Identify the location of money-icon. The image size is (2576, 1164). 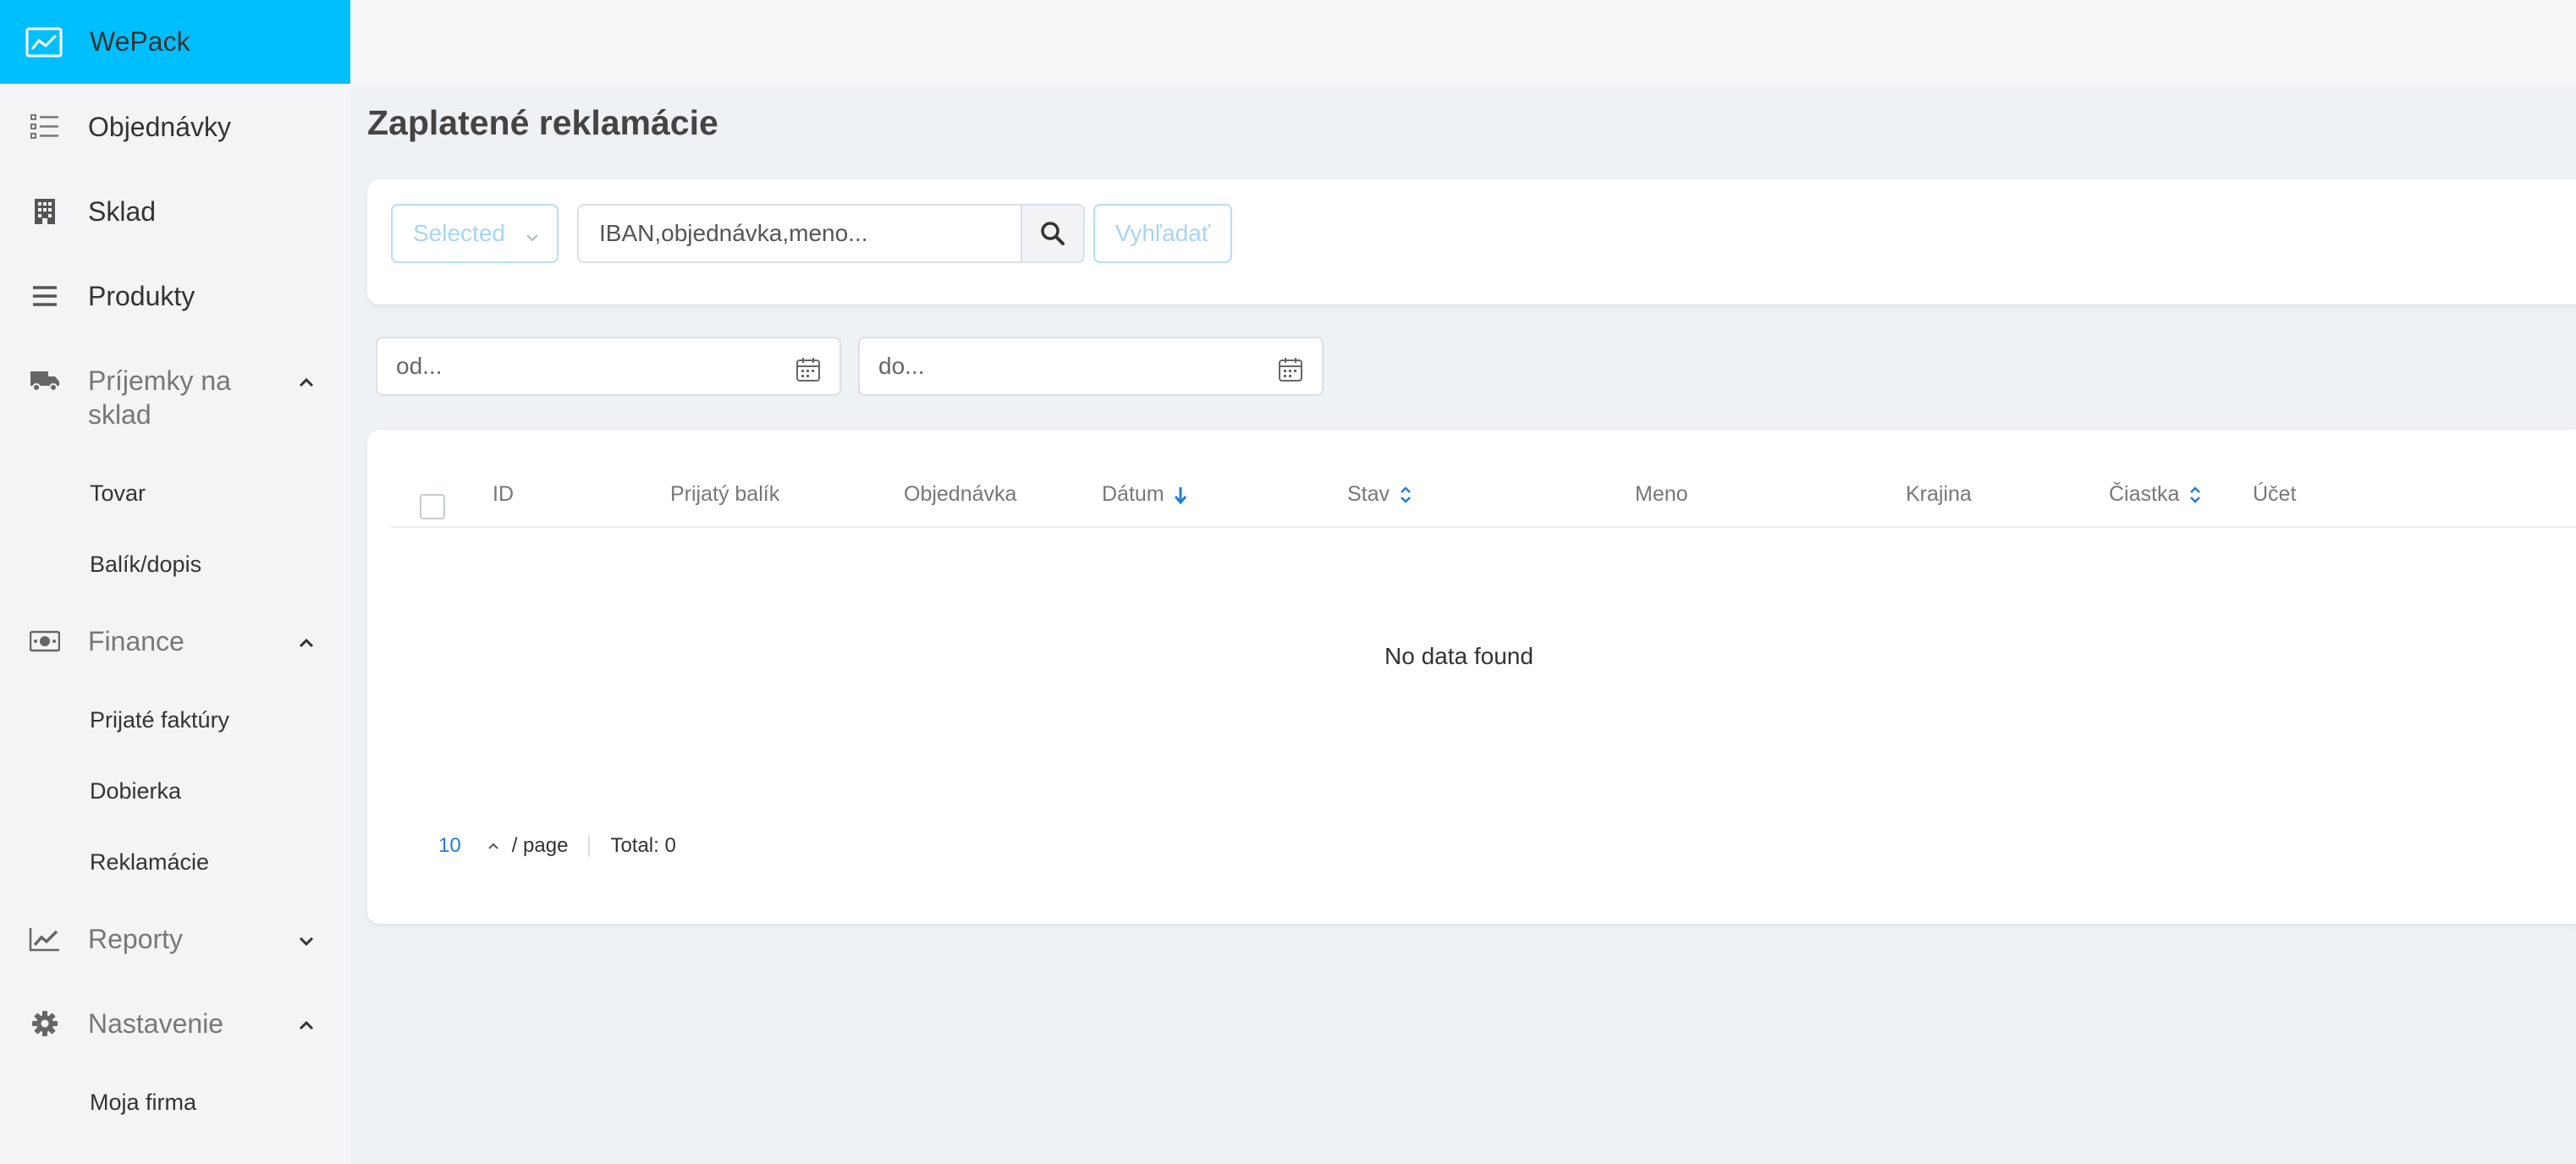
(45, 641).